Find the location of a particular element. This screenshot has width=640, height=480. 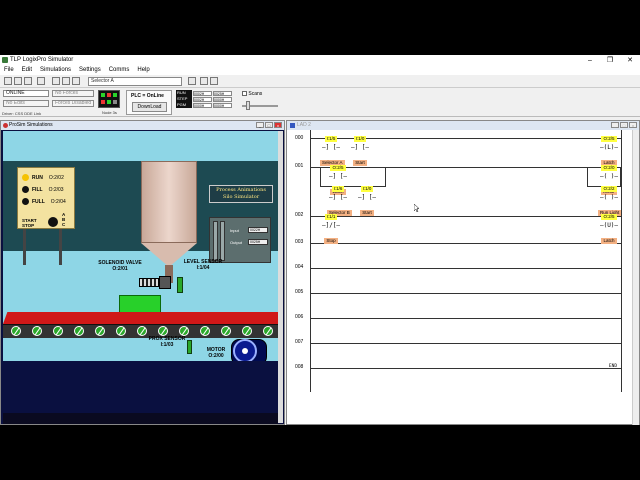

minimize-button: – is located at coordinates (590, 60).